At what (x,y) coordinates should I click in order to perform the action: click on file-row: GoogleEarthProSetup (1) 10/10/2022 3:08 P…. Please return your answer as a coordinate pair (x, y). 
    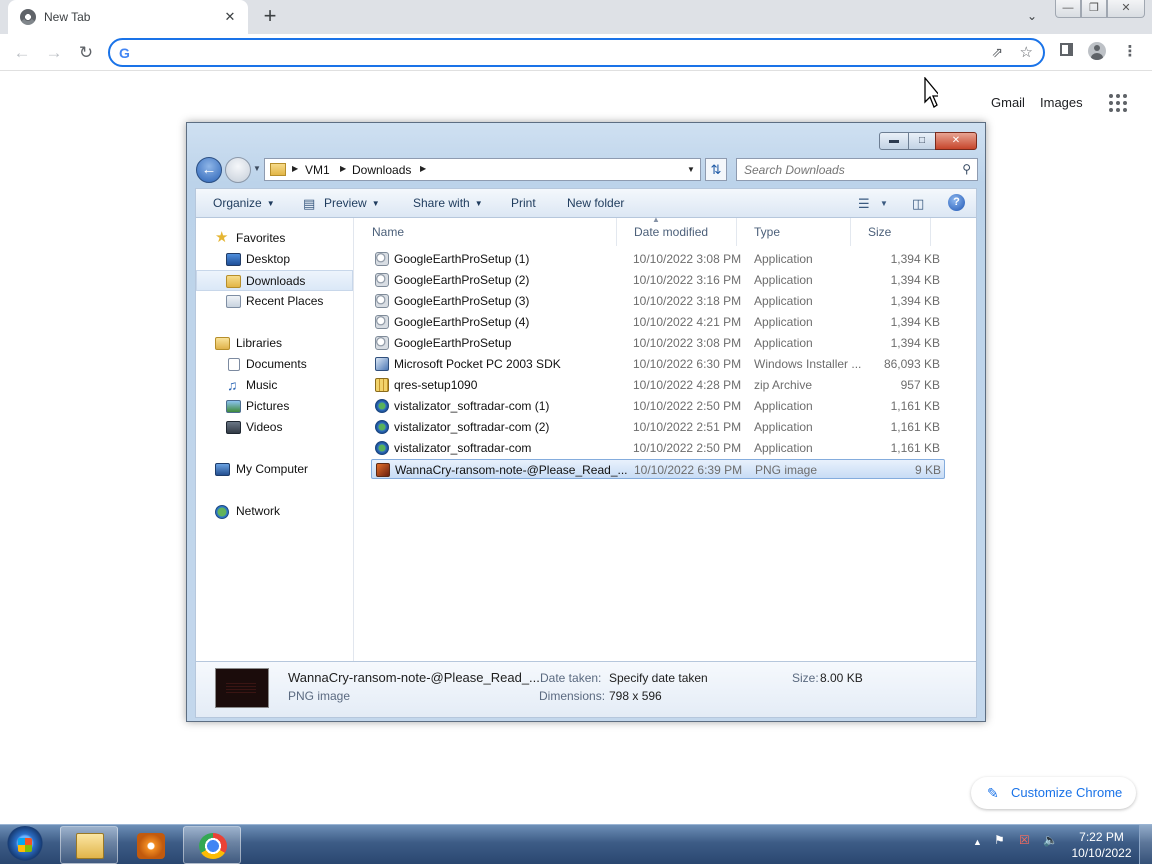
    Looking at the image, I should click on (658, 259).